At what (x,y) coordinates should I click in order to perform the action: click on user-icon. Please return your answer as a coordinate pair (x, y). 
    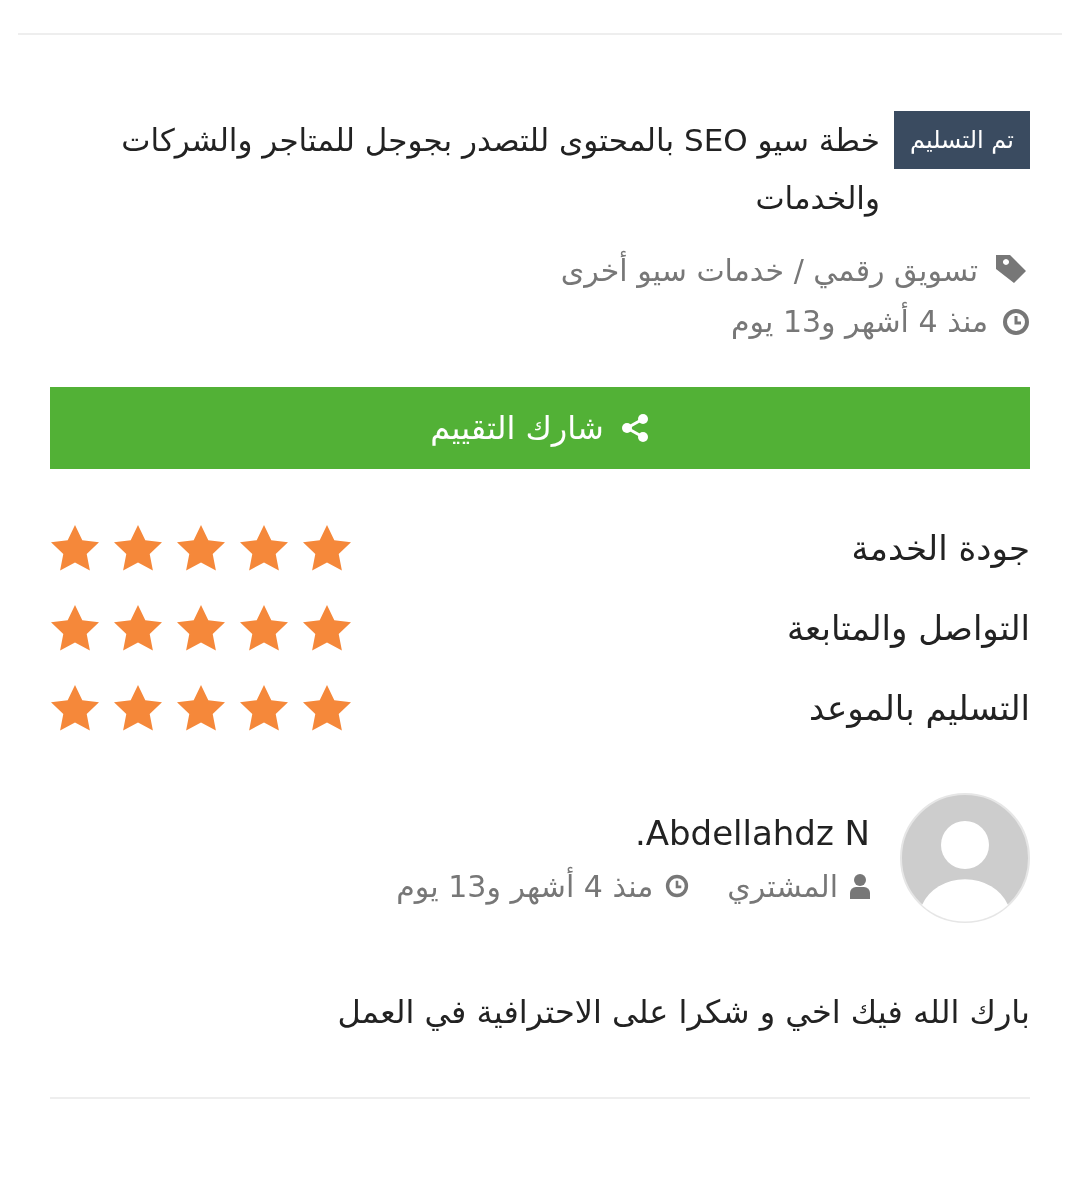
    Looking at the image, I should click on (860, 886).